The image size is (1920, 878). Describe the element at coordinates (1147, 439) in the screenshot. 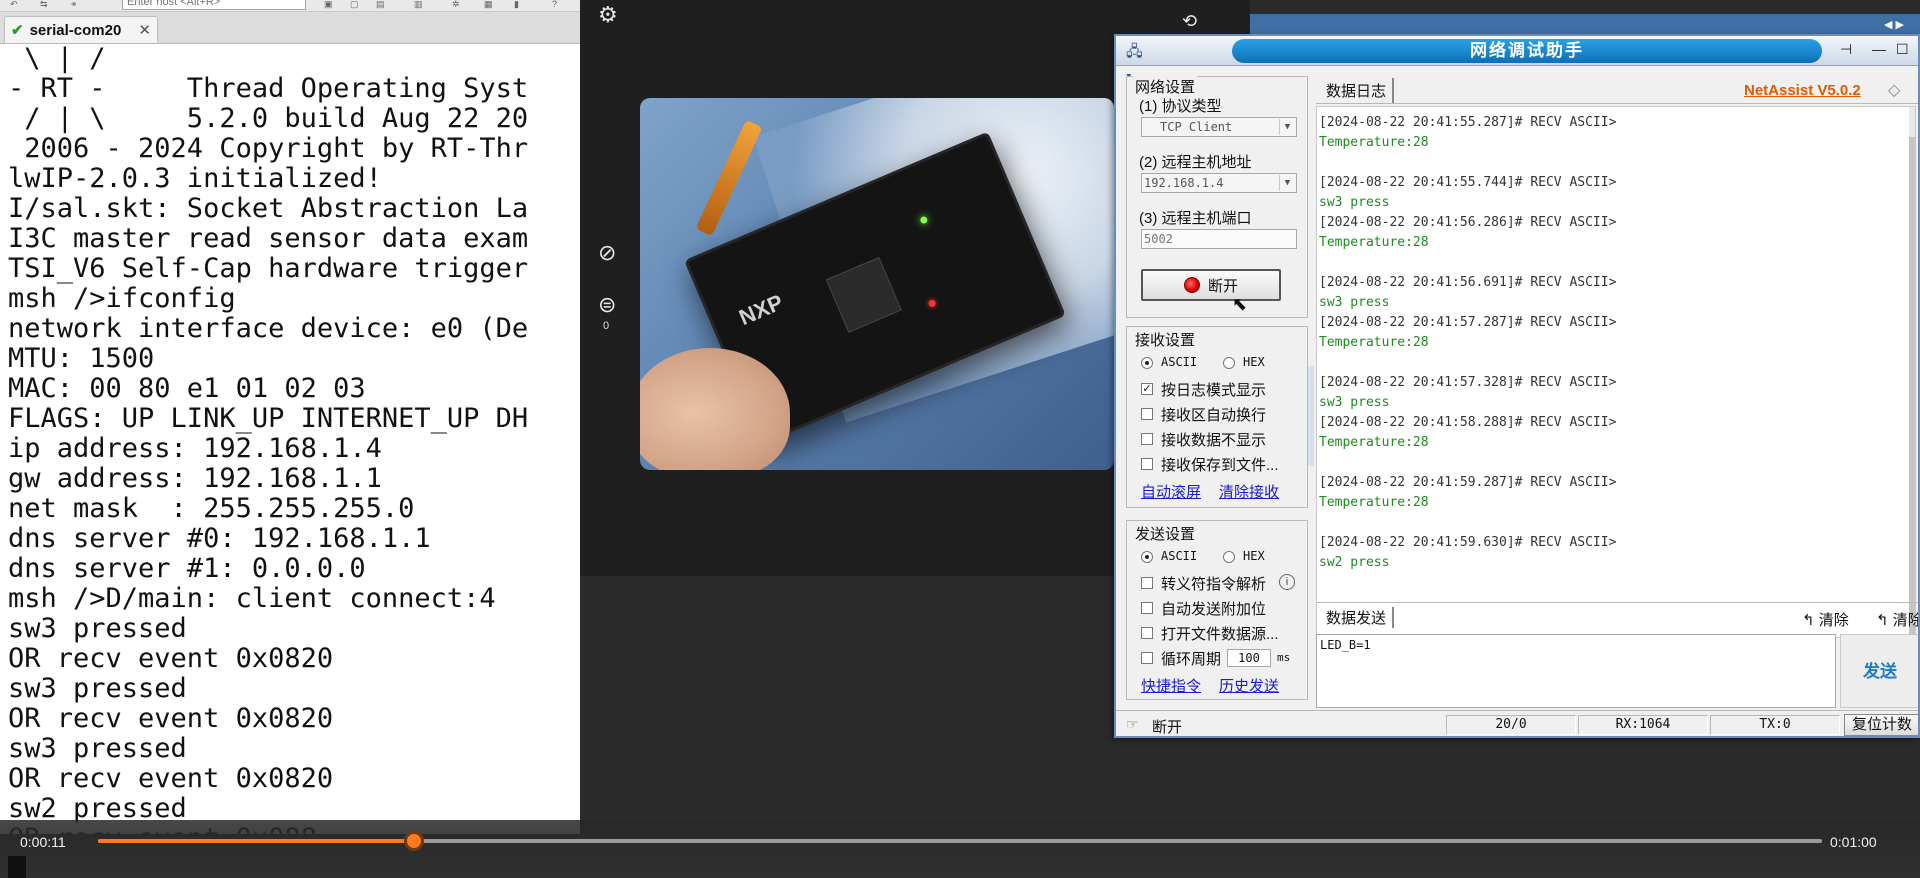

I see `hide-data-checkbox` at that location.